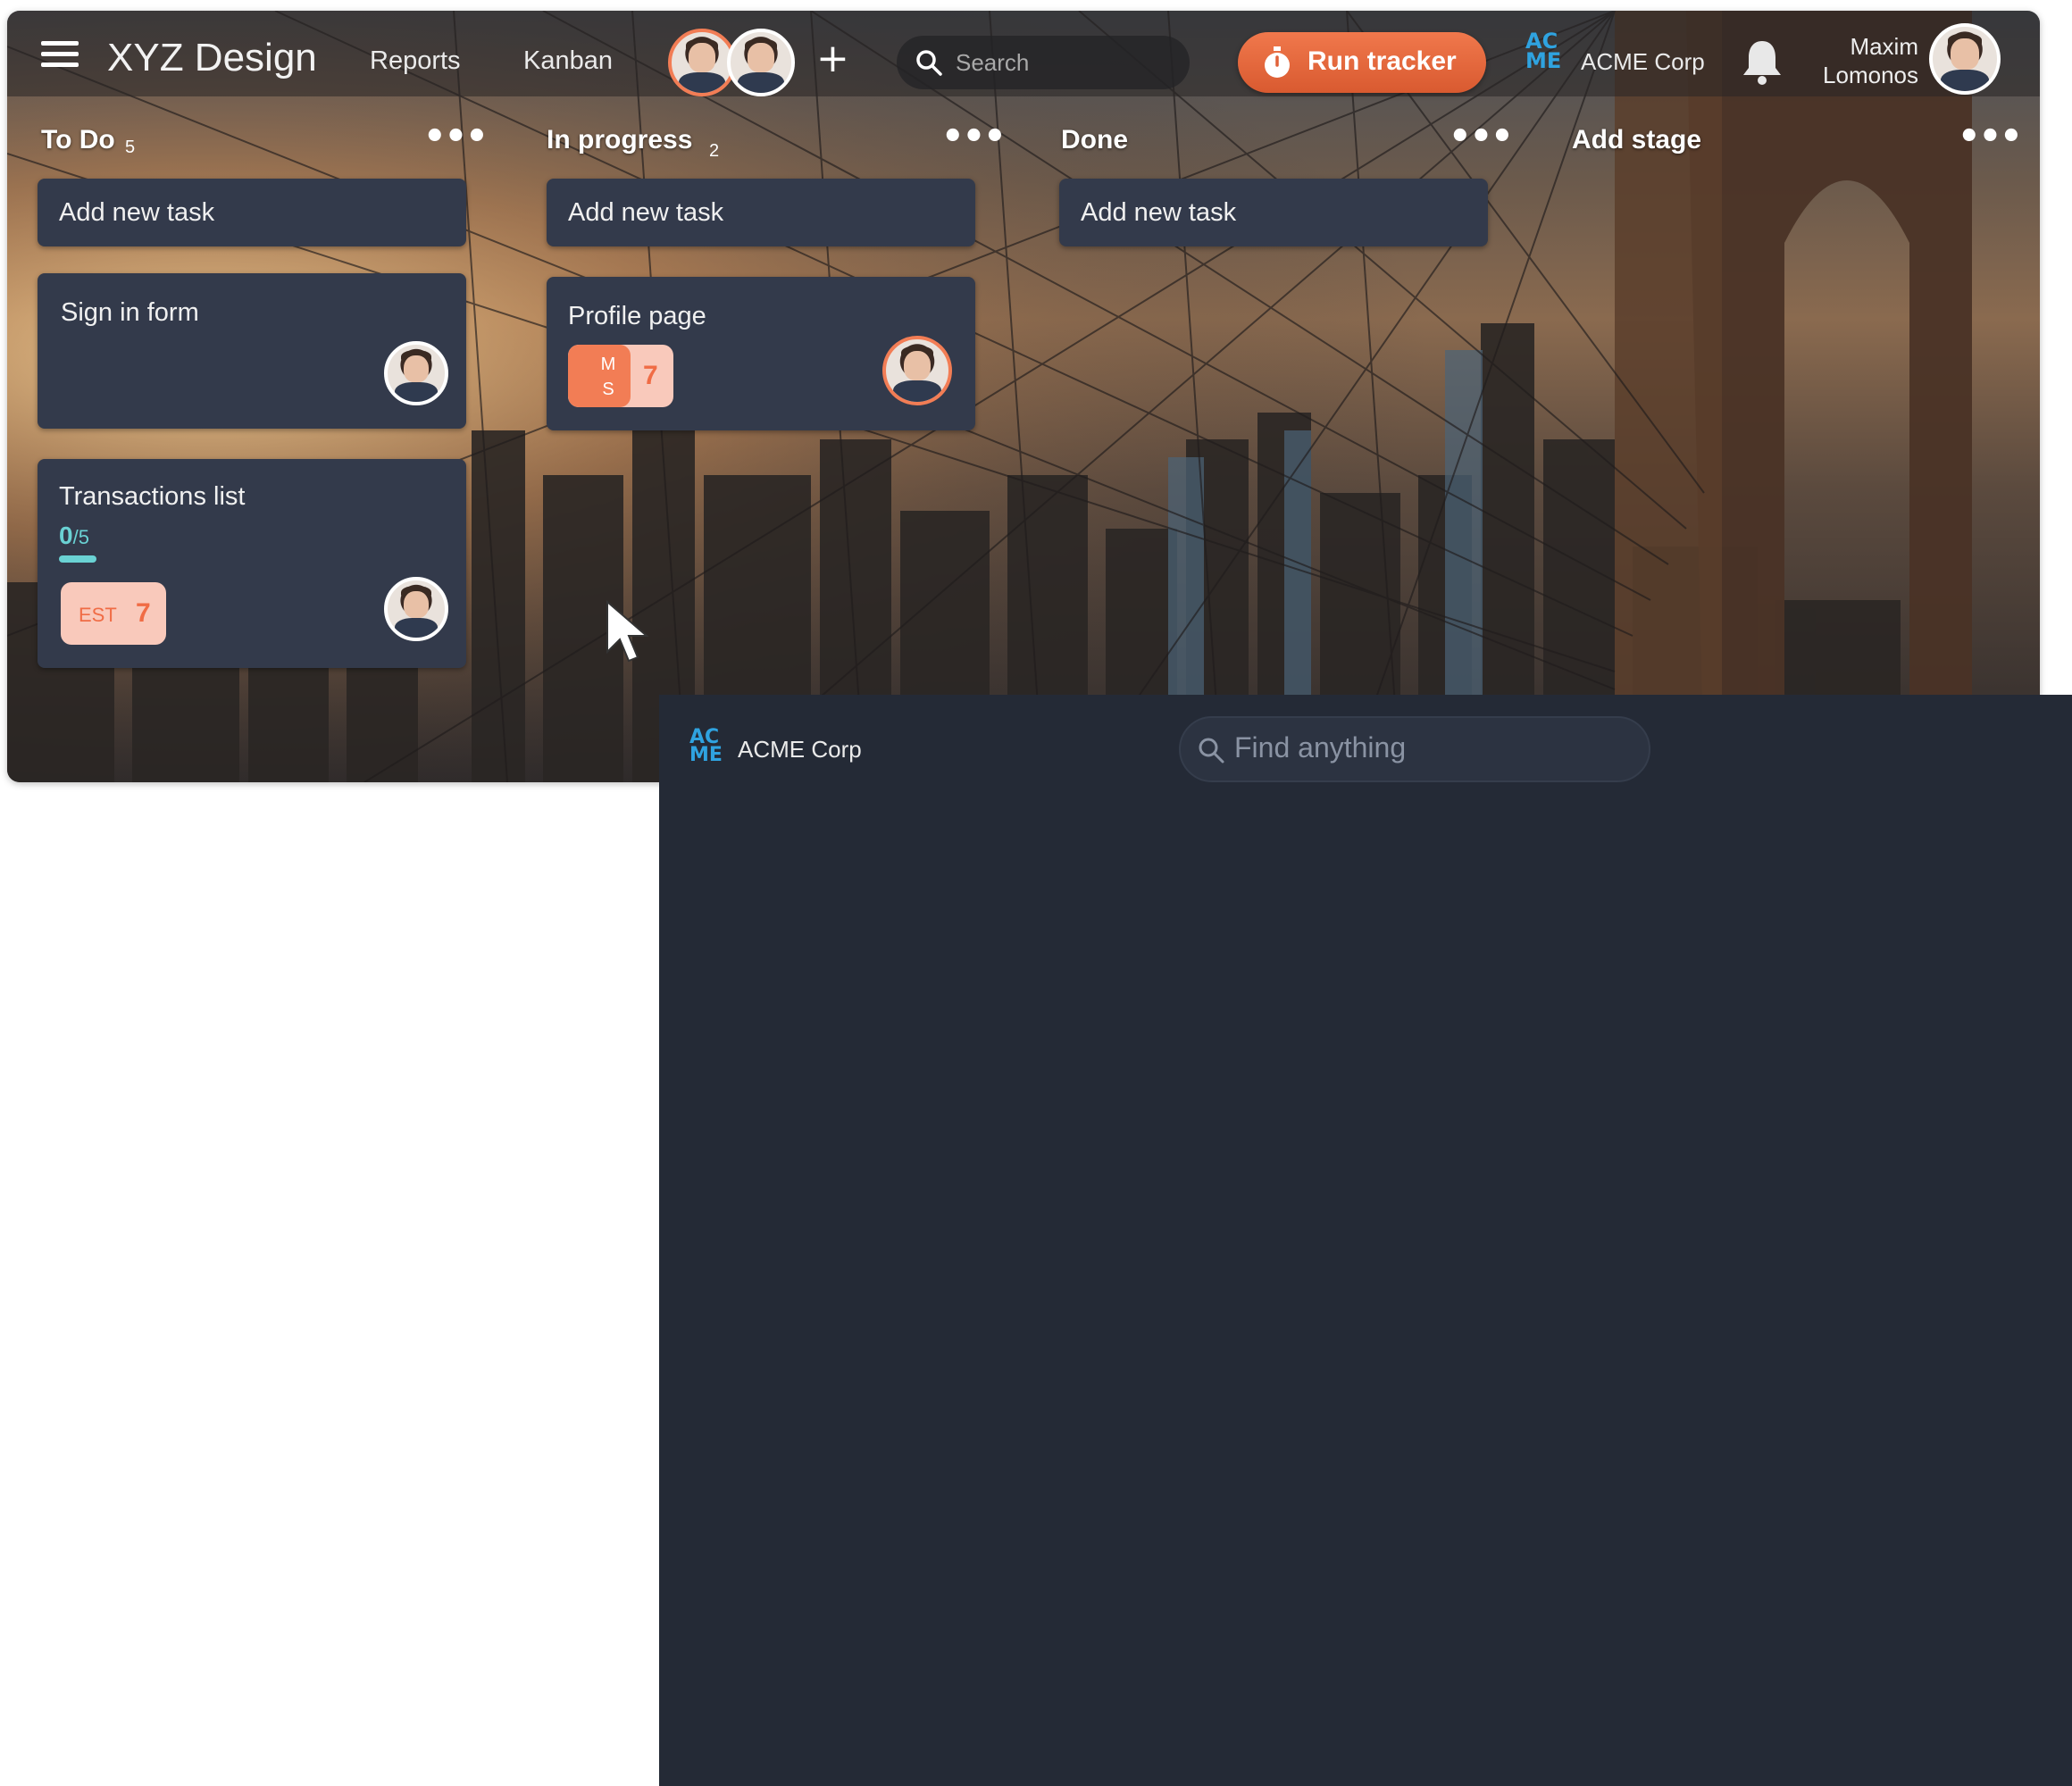  I want to click on search-bar, so click(1043, 62).